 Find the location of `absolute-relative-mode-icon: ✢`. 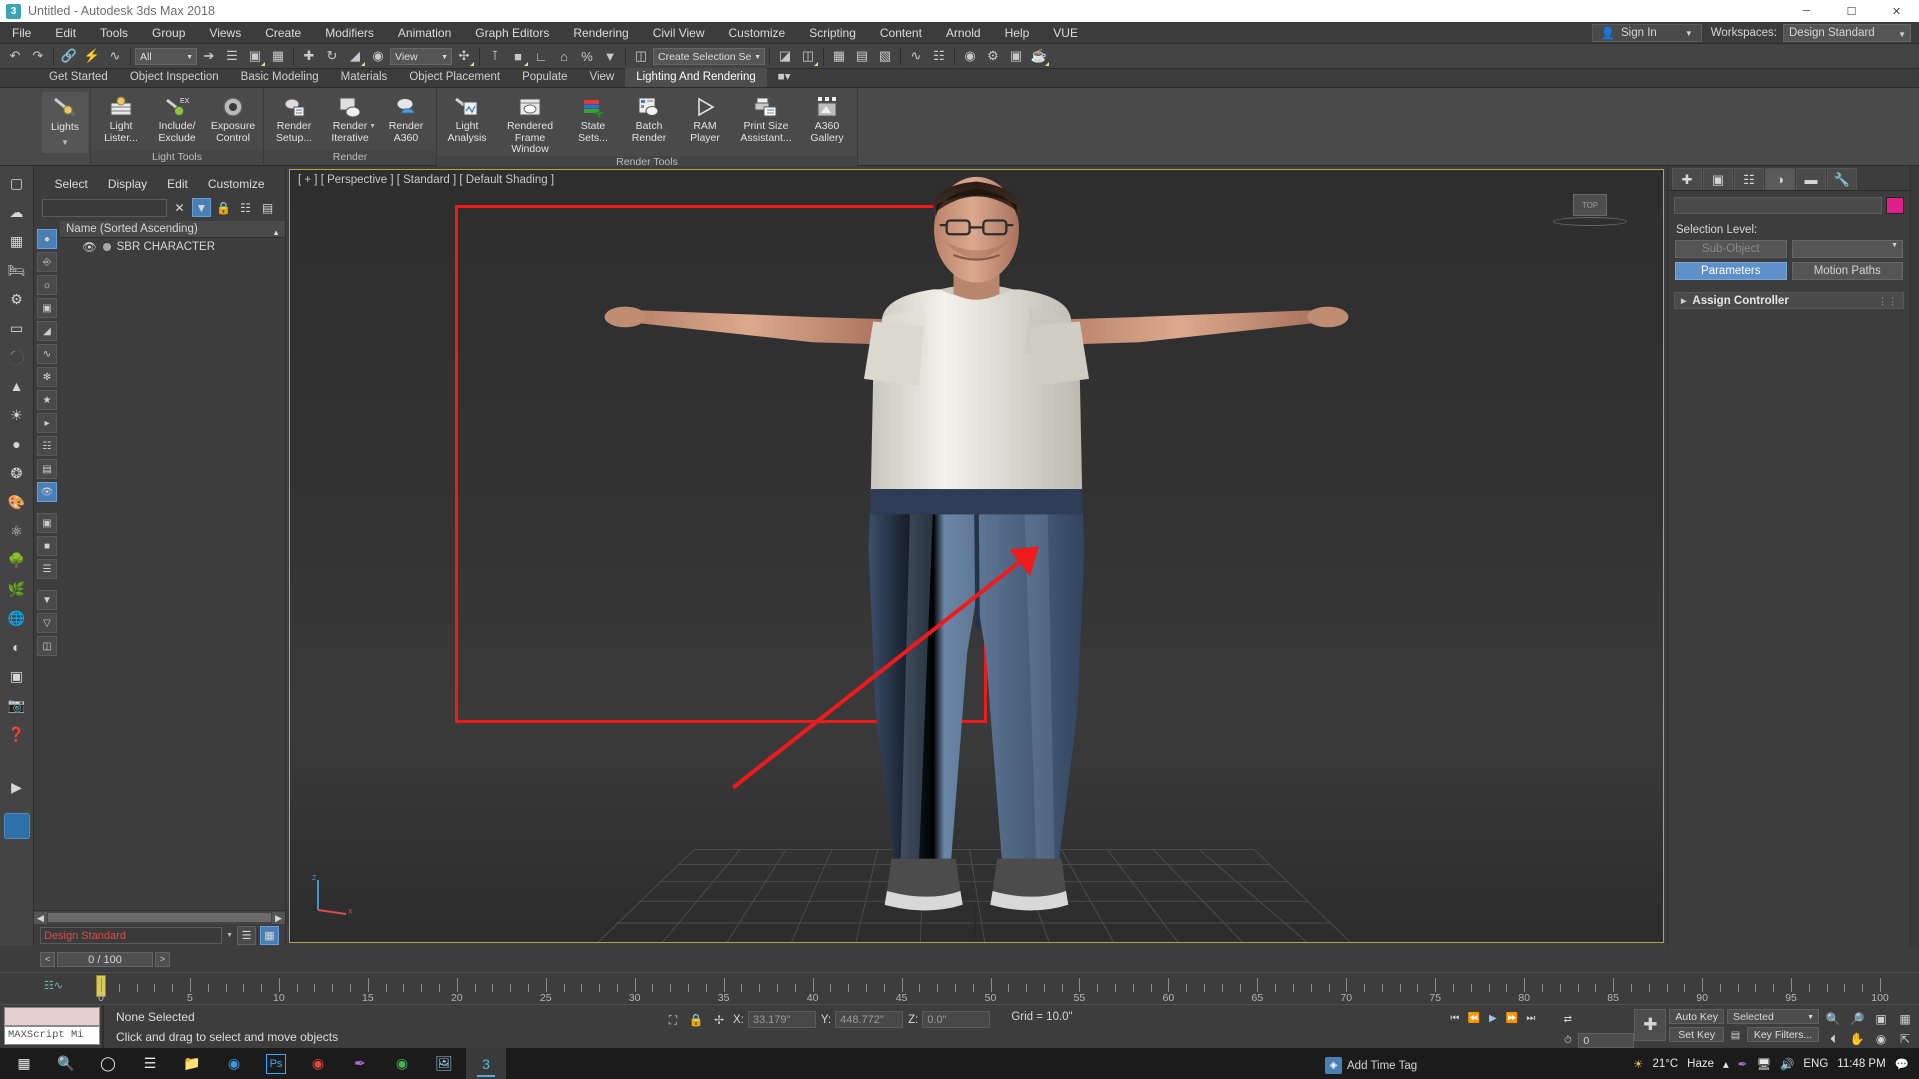

absolute-relative-mode-icon: ✢ is located at coordinates (719, 1020).